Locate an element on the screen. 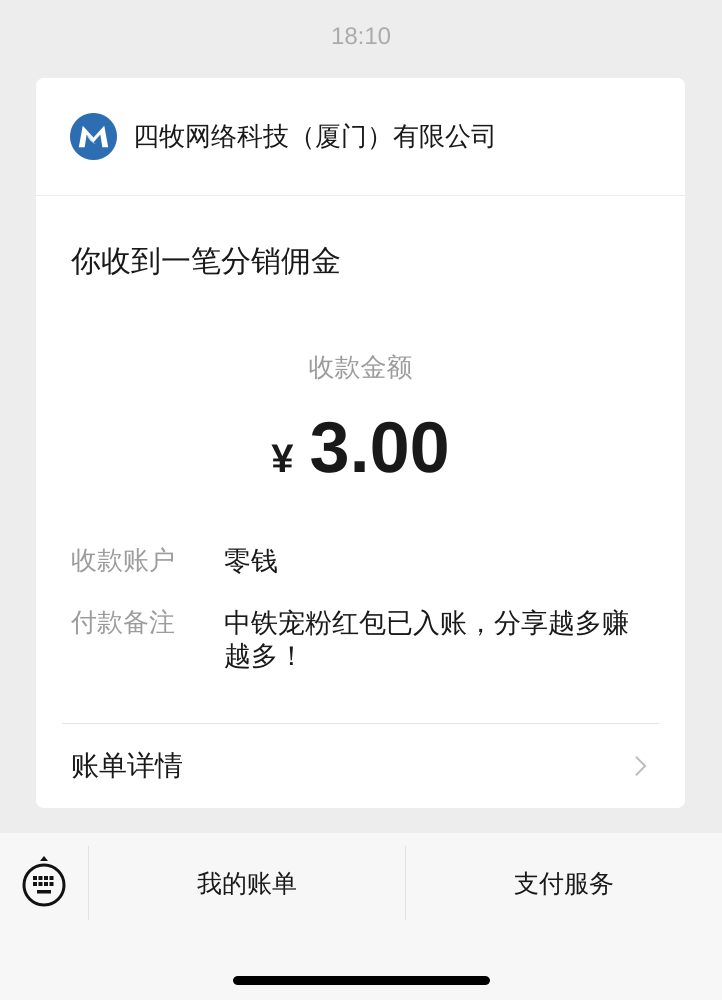 This screenshot has width=722, height=1000. detail-value: 零钱 is located at coordinates (251, 561).